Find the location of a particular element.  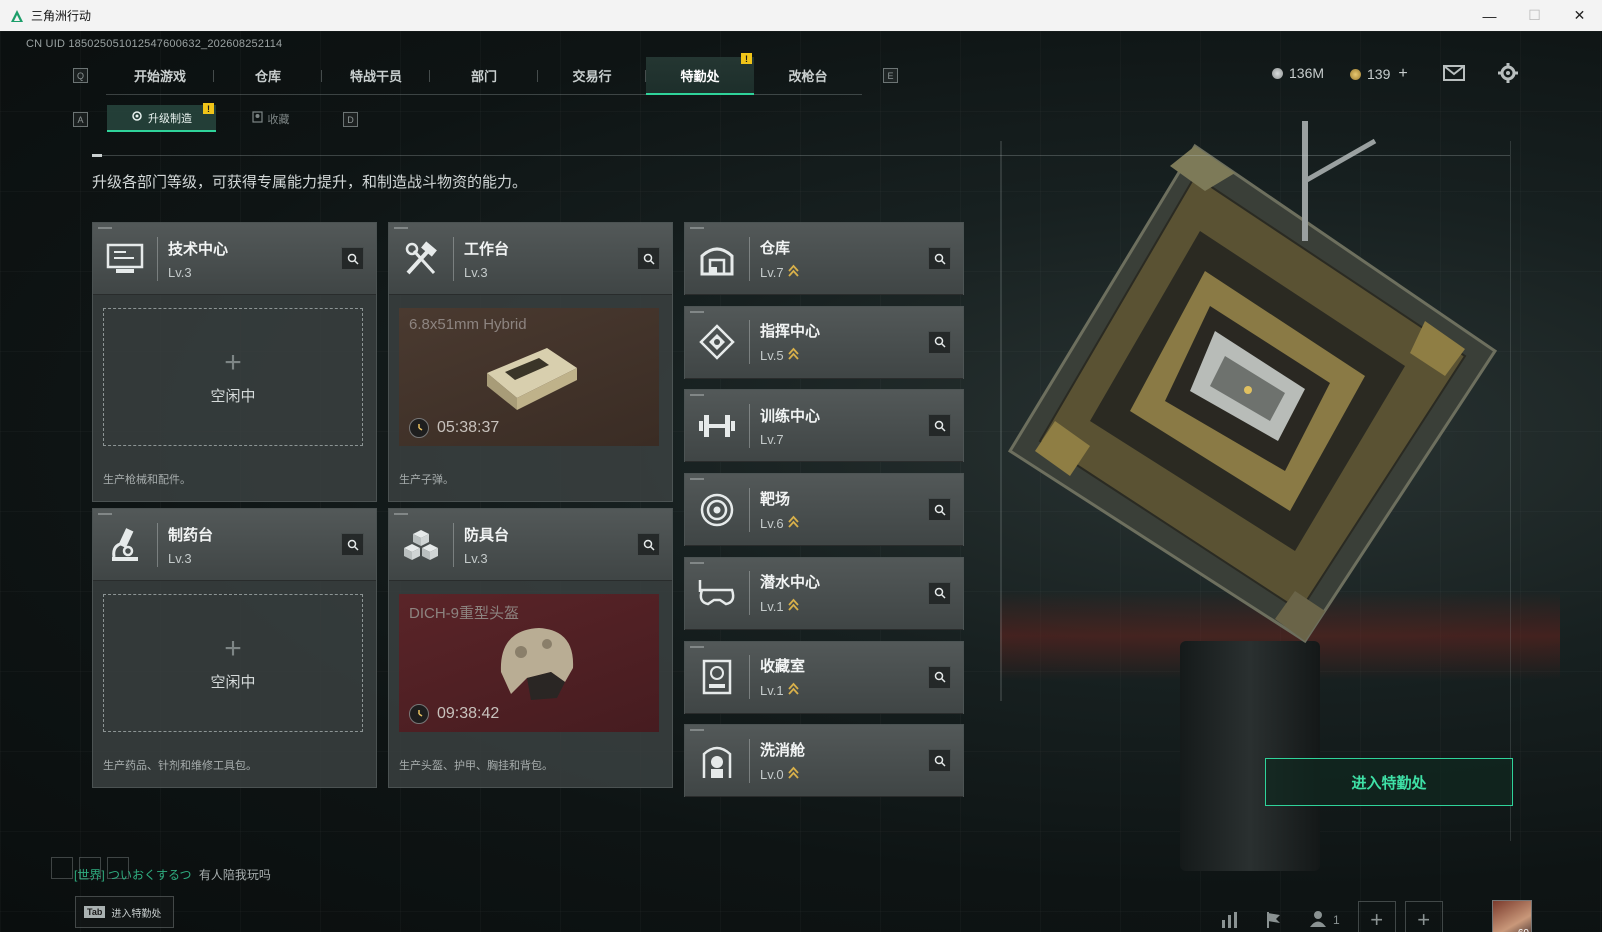

tab-departments: 部门 is located at coordinates (484, 76).